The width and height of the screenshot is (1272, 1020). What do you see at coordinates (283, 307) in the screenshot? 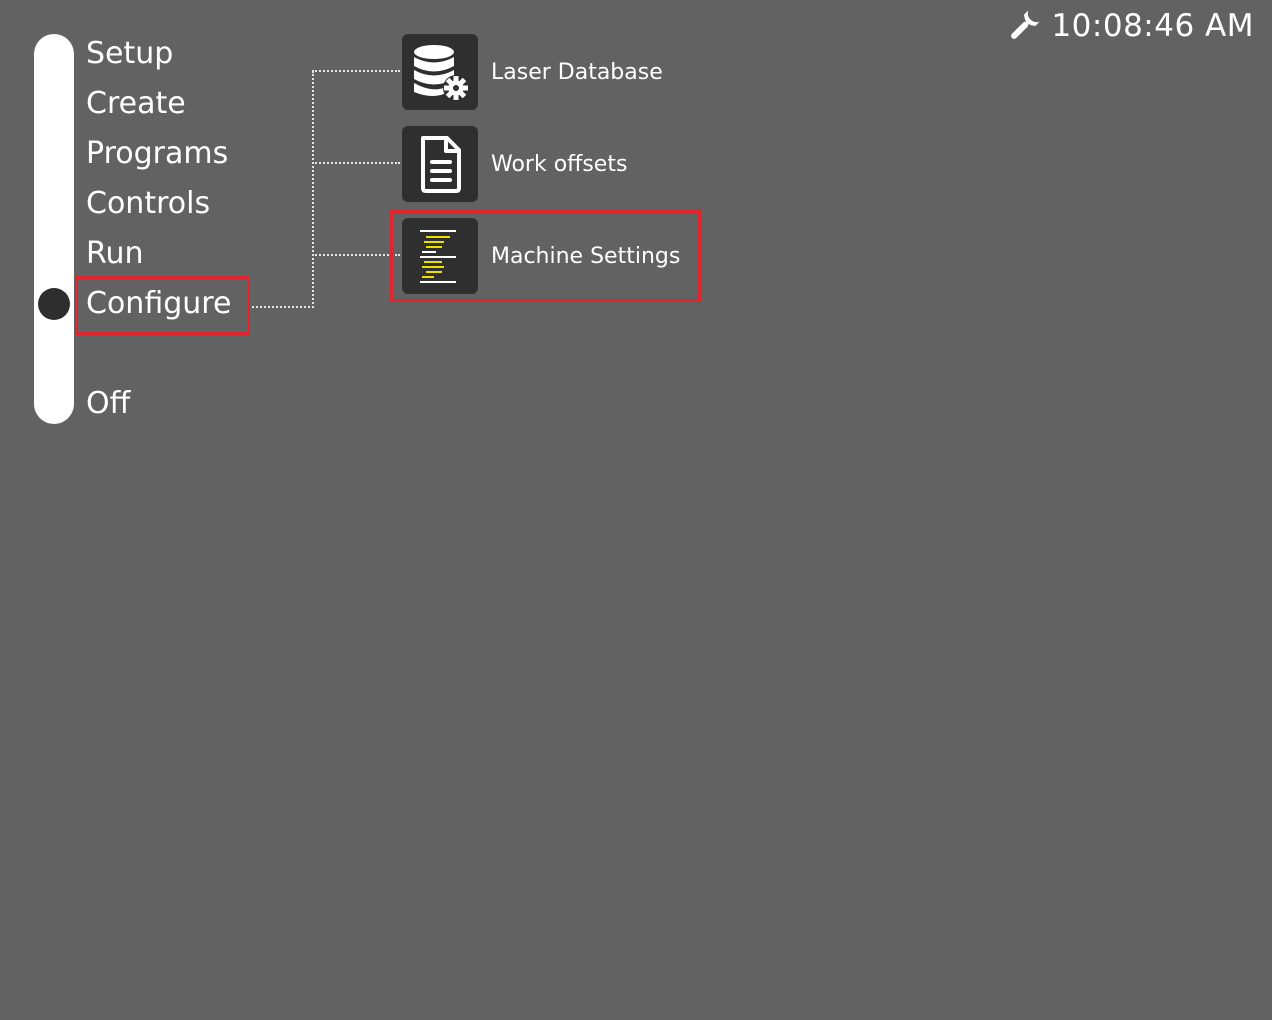
I see `connector-configure` at bounding box center [283, 307].